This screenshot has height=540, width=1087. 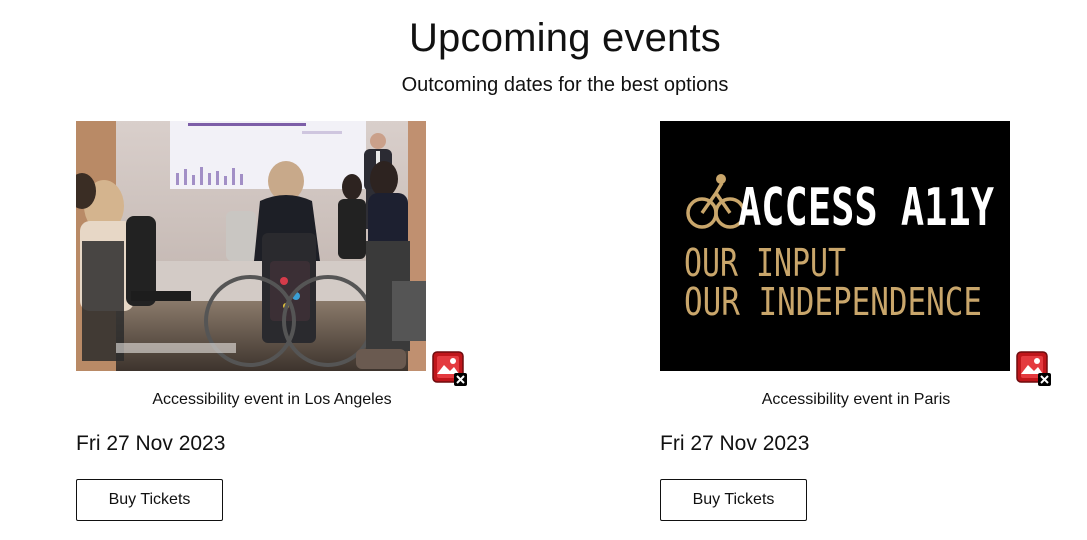 I want to click on event-caption: Accessibility event in Los Angeles, so click(x=272, y=399).